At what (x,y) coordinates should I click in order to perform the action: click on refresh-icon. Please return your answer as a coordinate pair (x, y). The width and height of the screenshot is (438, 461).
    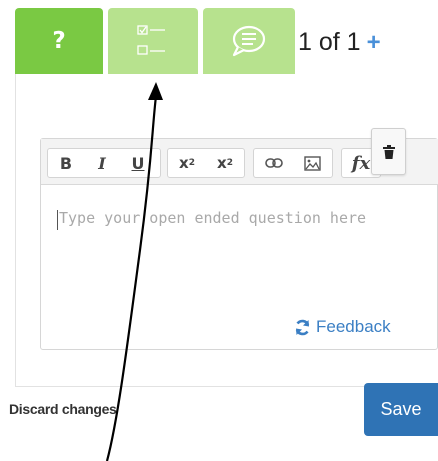
    Looking at the image, I should click on (302, 327).